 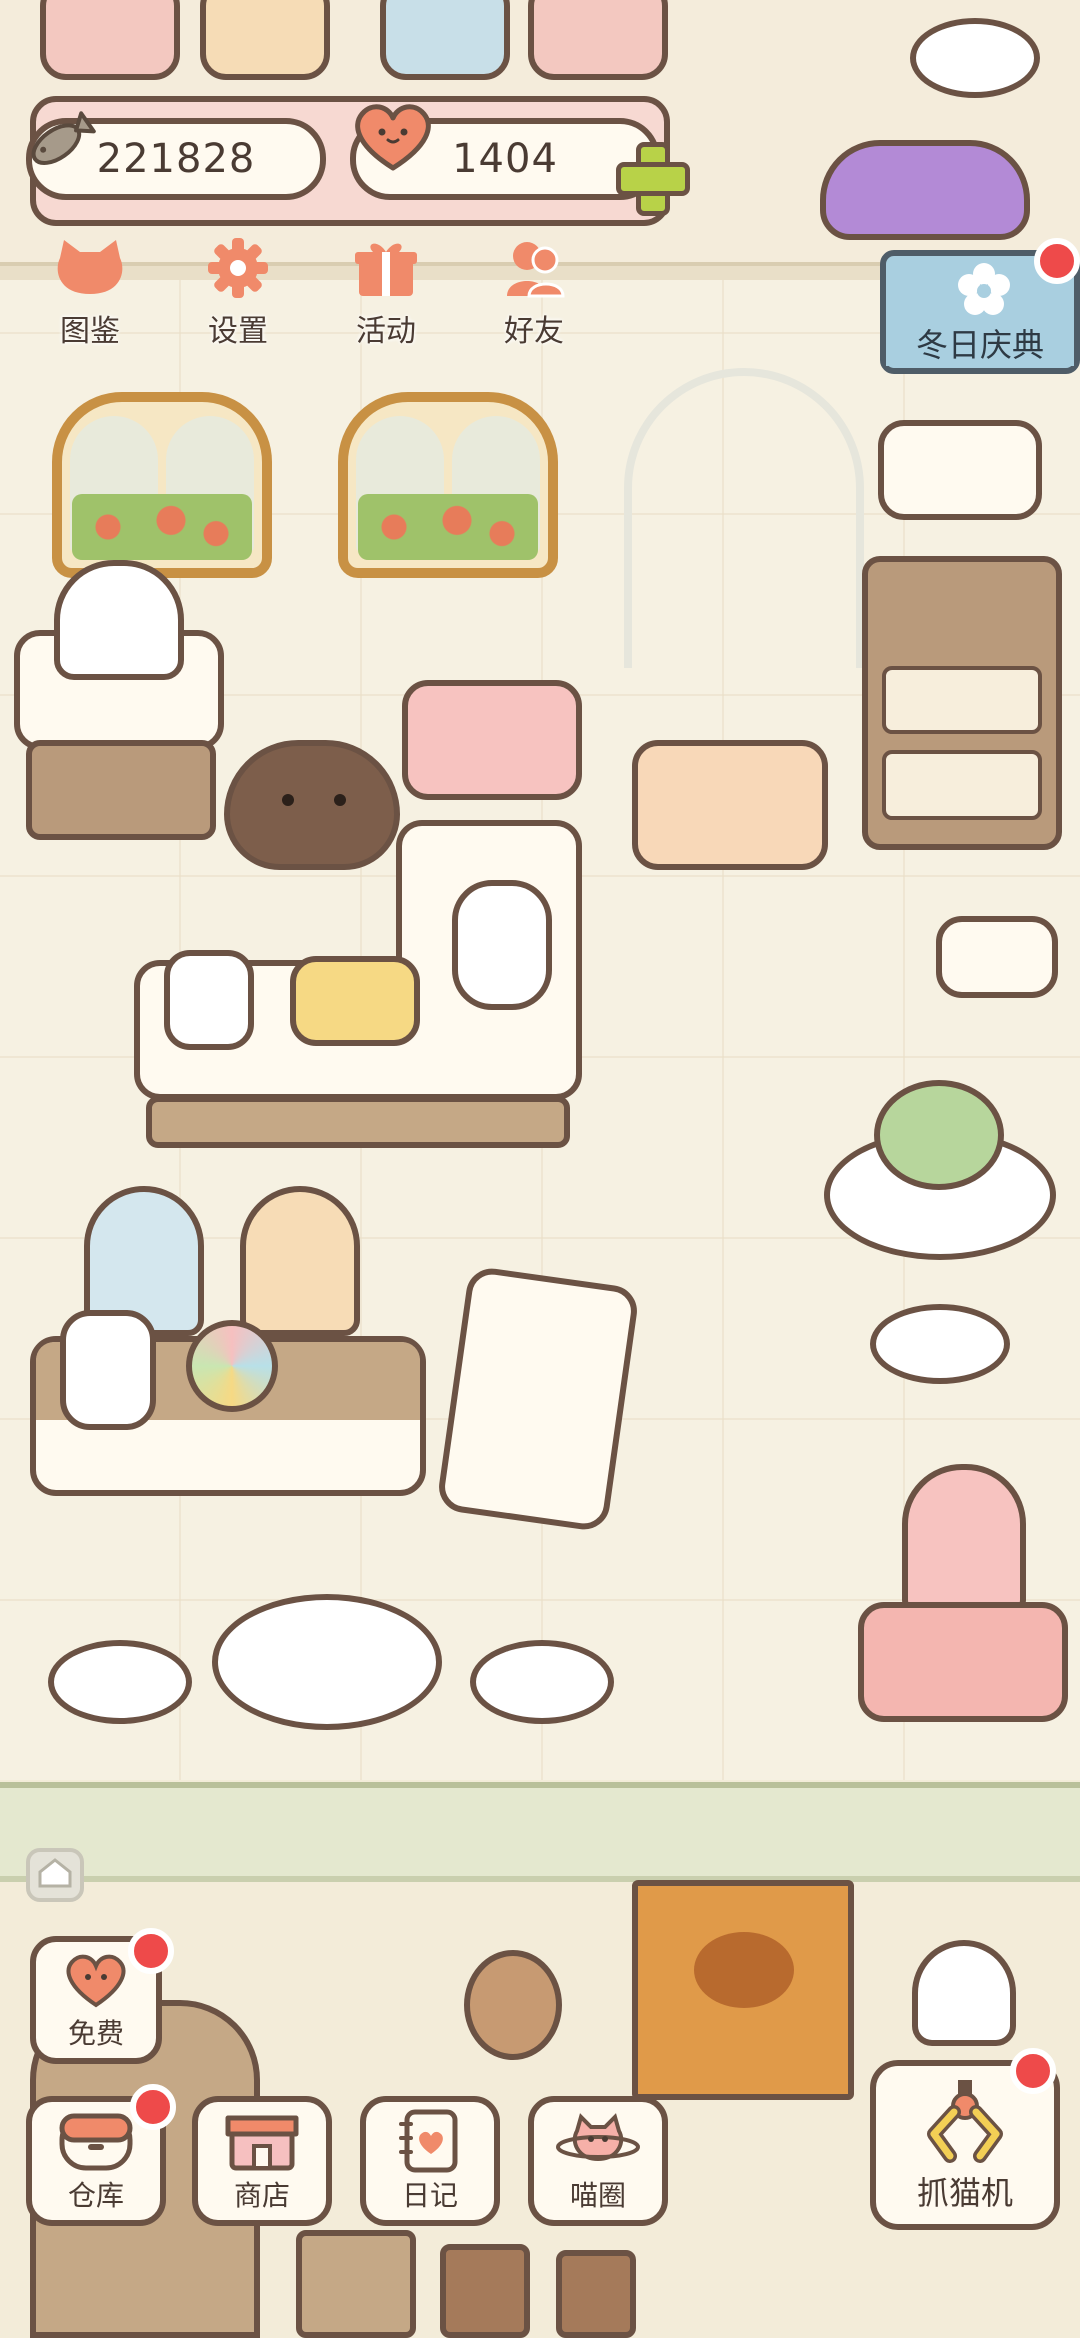 I want to click on stool-left, so click(x=120, y=1682).